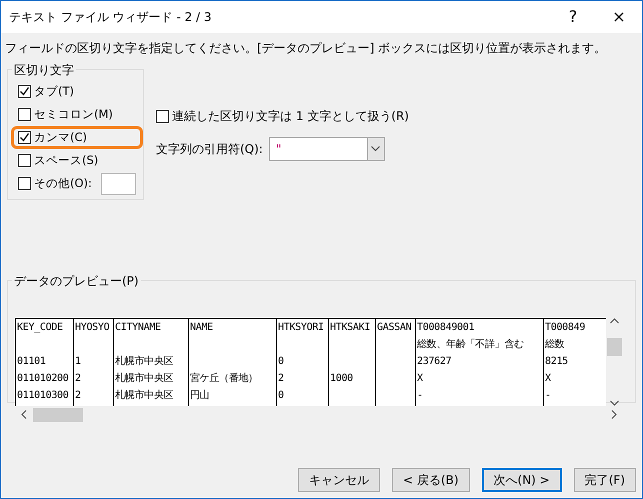 The width and height of the screenshot is (643, 499). I want to click on close-button: ×, so click(619, 17).